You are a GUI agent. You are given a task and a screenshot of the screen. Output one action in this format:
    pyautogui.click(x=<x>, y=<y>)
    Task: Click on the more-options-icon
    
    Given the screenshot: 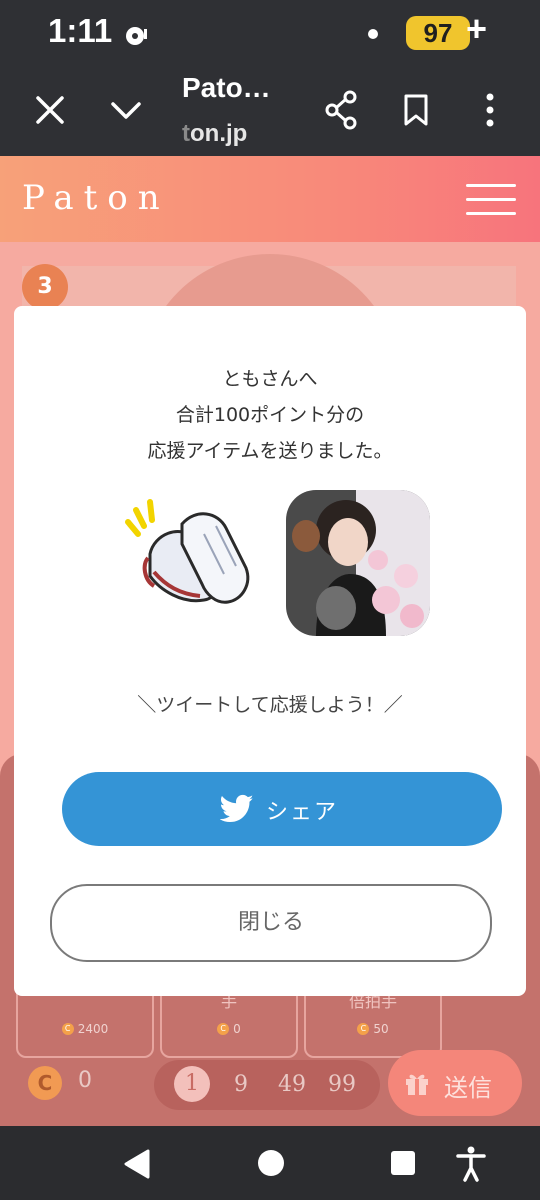 What is the action you would take?
    pyautogui.click(x=490, y=110)
    